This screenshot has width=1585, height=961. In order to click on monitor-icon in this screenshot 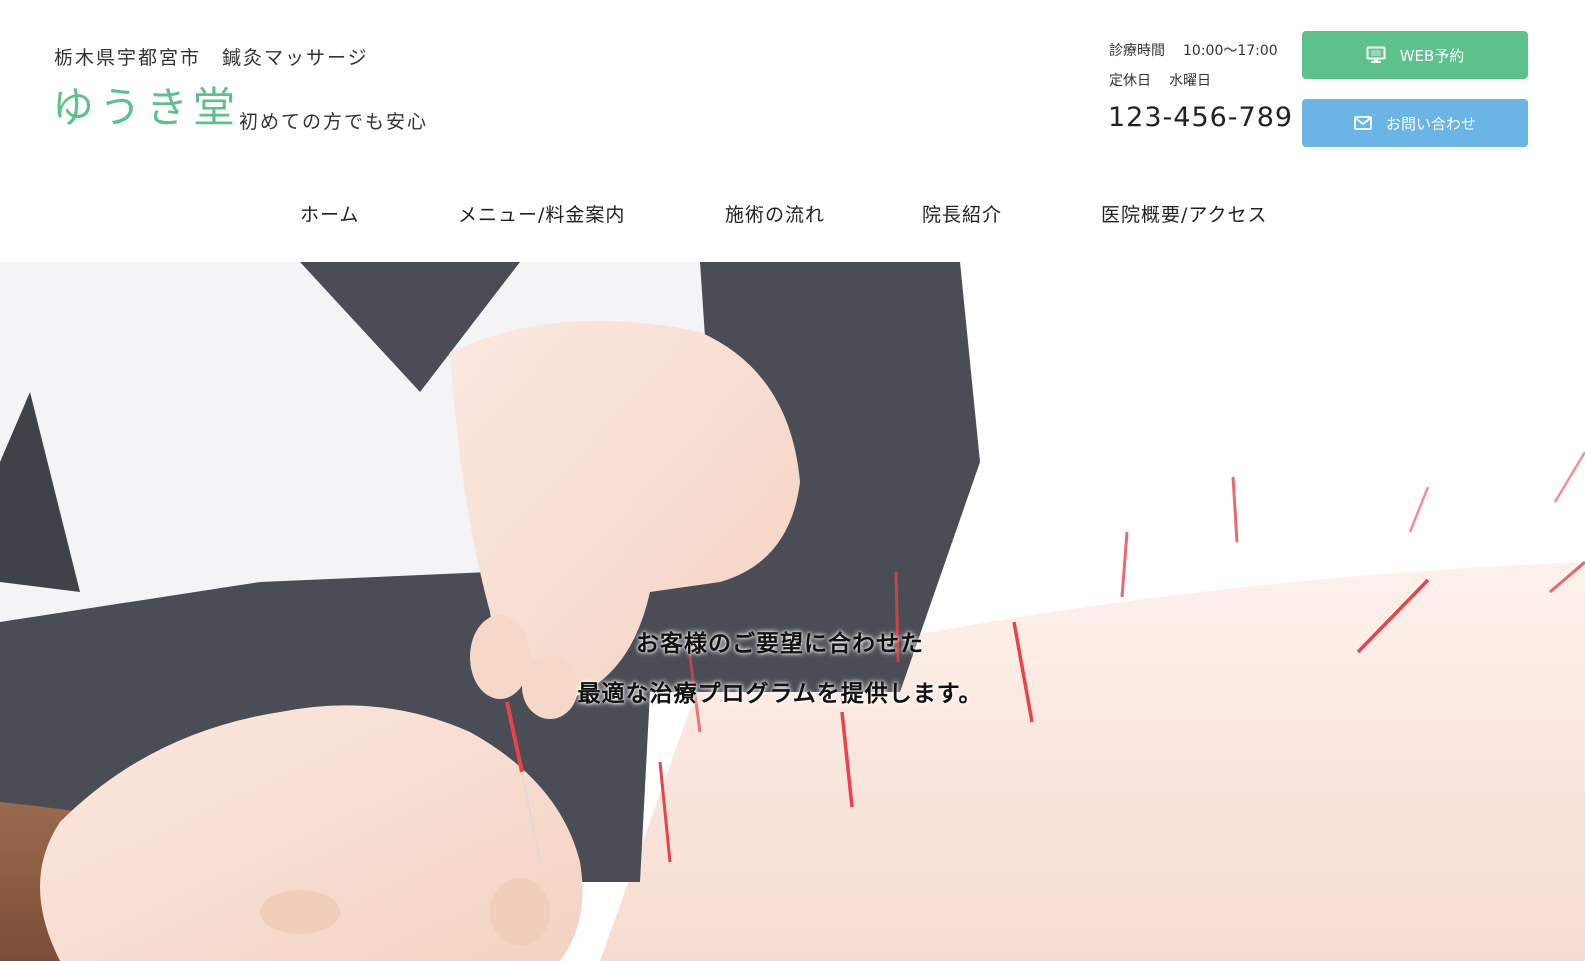, I will do `click(1376, 55)`.